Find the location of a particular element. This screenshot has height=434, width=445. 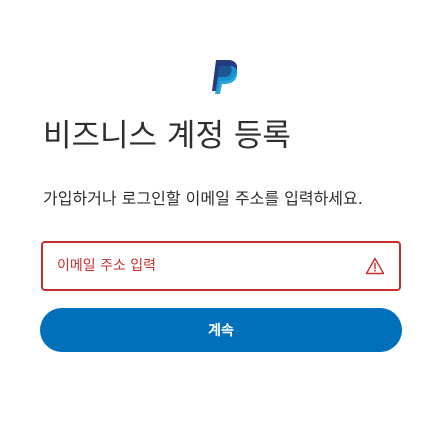

email-instruction: 가입하거나 로그인할 이메일 주소를 입력하세요. is located at coordinates (203, 198).